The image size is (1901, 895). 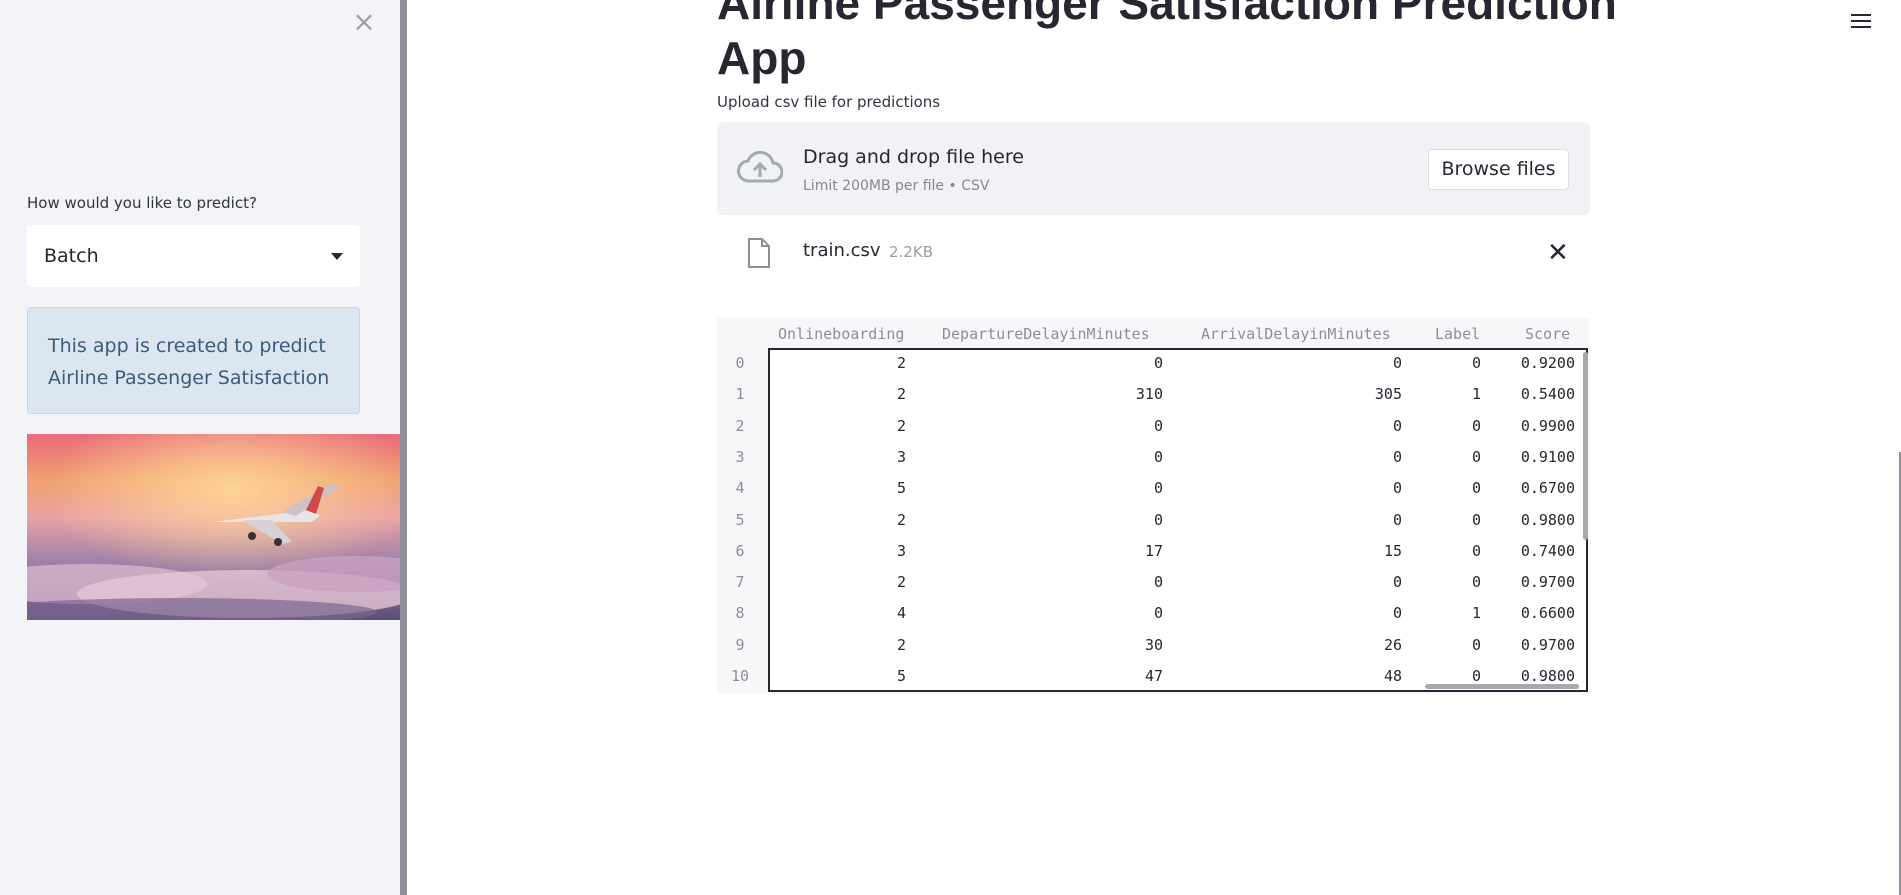 I want to click on vertical-scrollbar, so click(x=1585, y=446).